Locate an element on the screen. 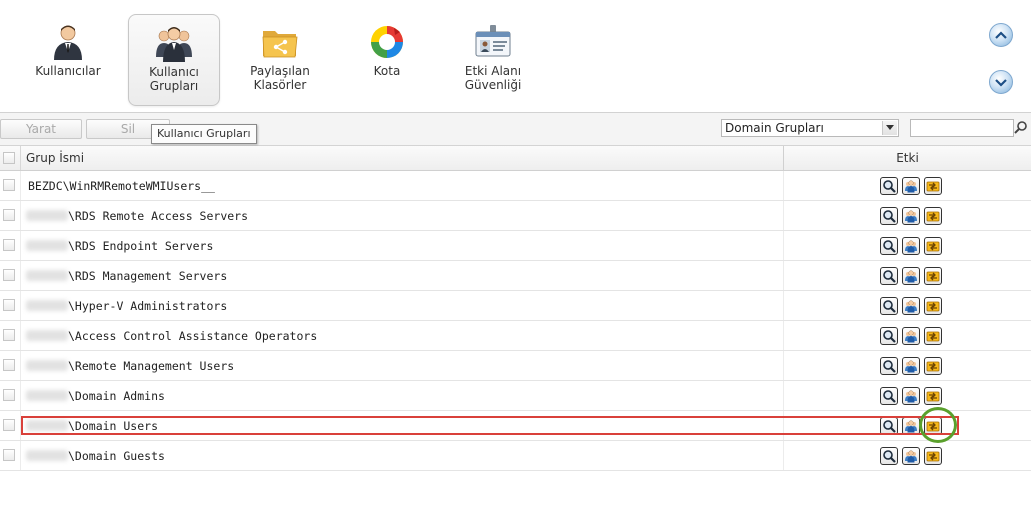  search-icon is located at coordinates (1021, 128).